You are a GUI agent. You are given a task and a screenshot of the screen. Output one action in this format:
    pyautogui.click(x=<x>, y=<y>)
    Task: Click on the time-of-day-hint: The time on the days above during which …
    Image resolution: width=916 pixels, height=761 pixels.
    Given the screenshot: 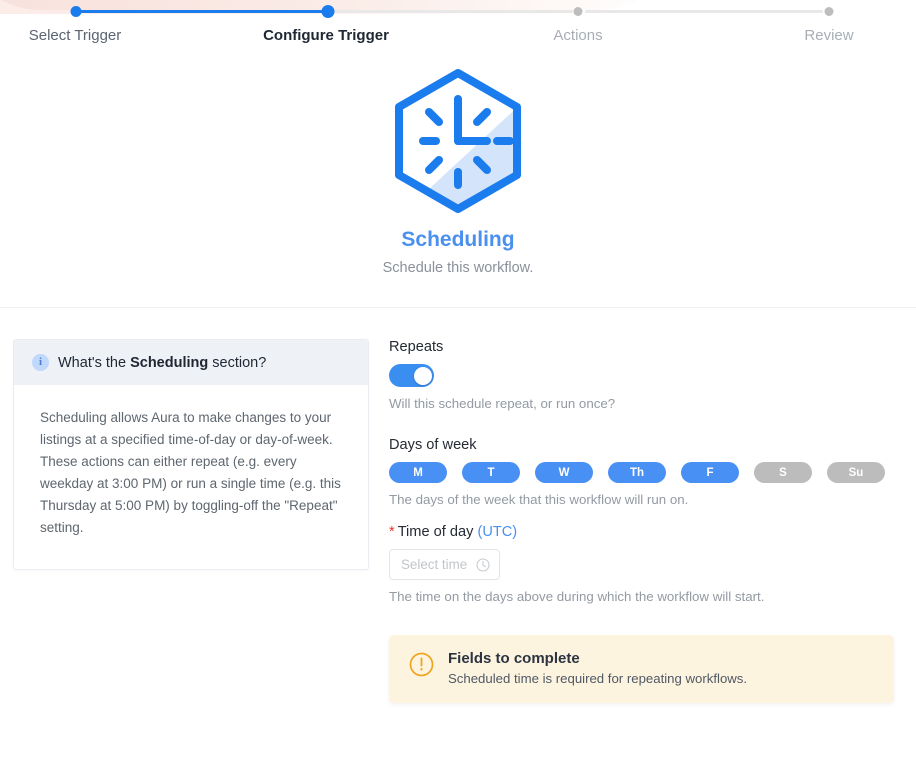 What is the action you would take?
    pyautogui.click(x=577, y=596)
    